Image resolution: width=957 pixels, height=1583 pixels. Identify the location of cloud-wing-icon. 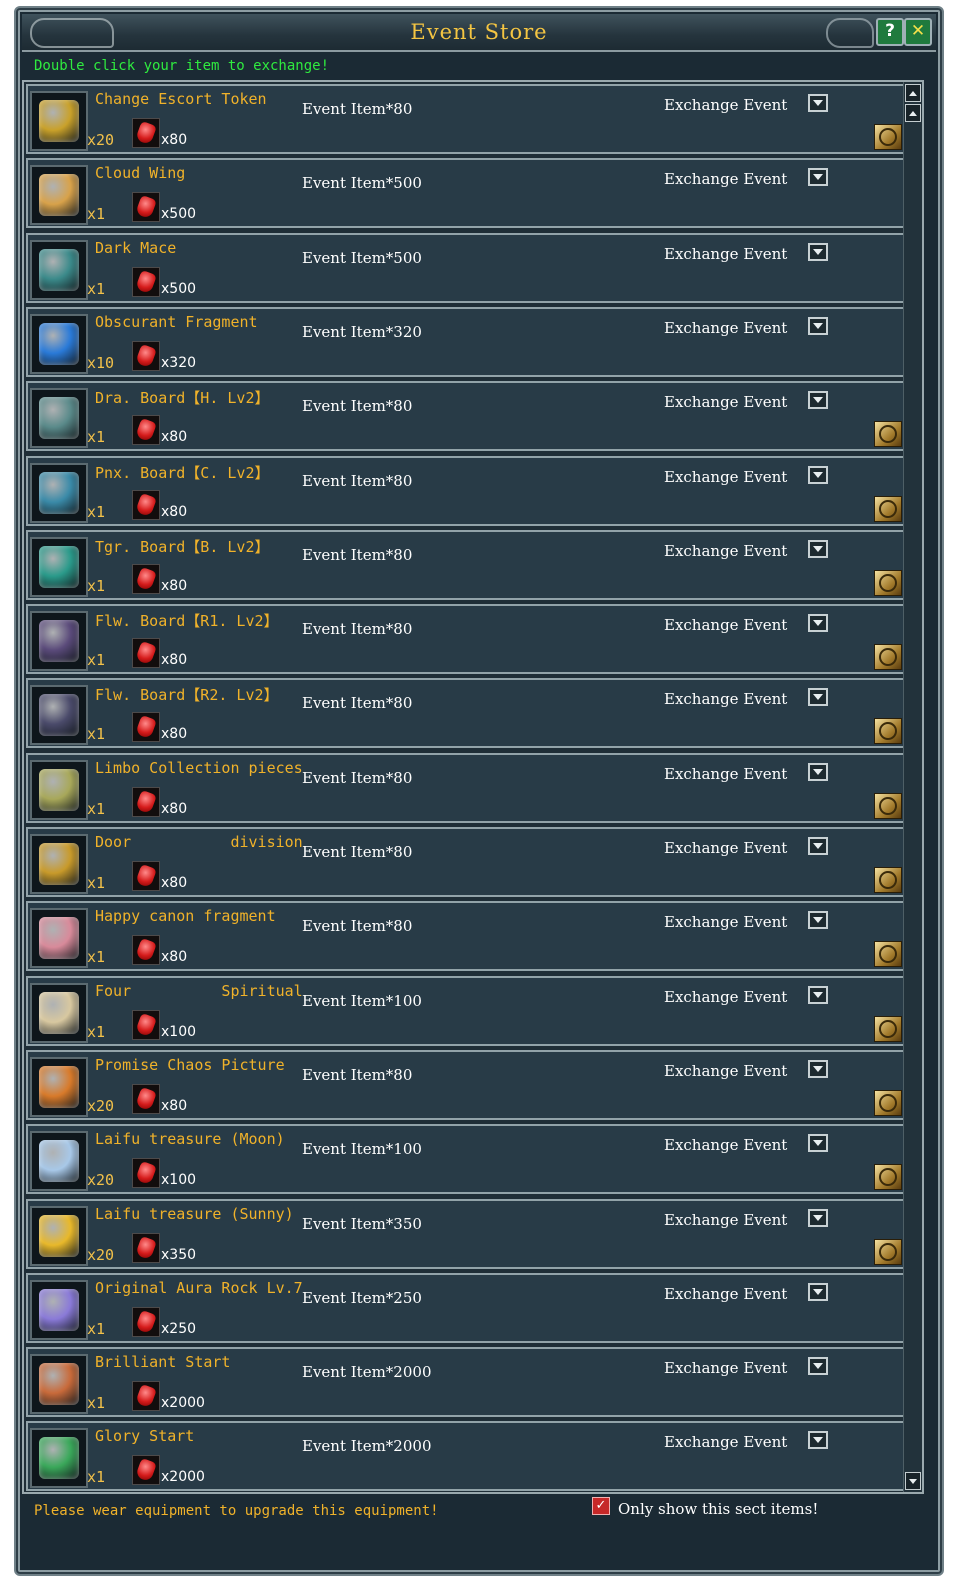
(59, 195).